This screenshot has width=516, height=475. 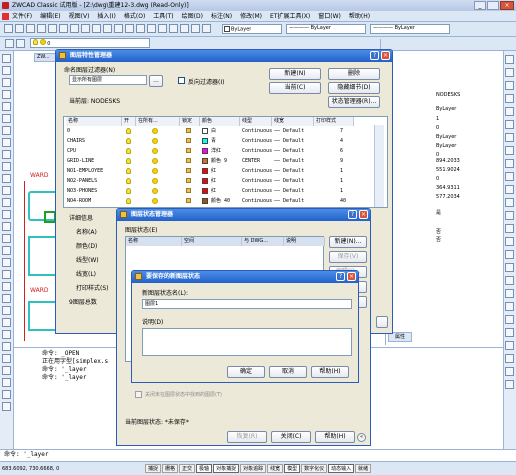 What do you see at coordinates (118, 28) in the screenshot?
I see `redo-icon` at bounding box center [118, 28].